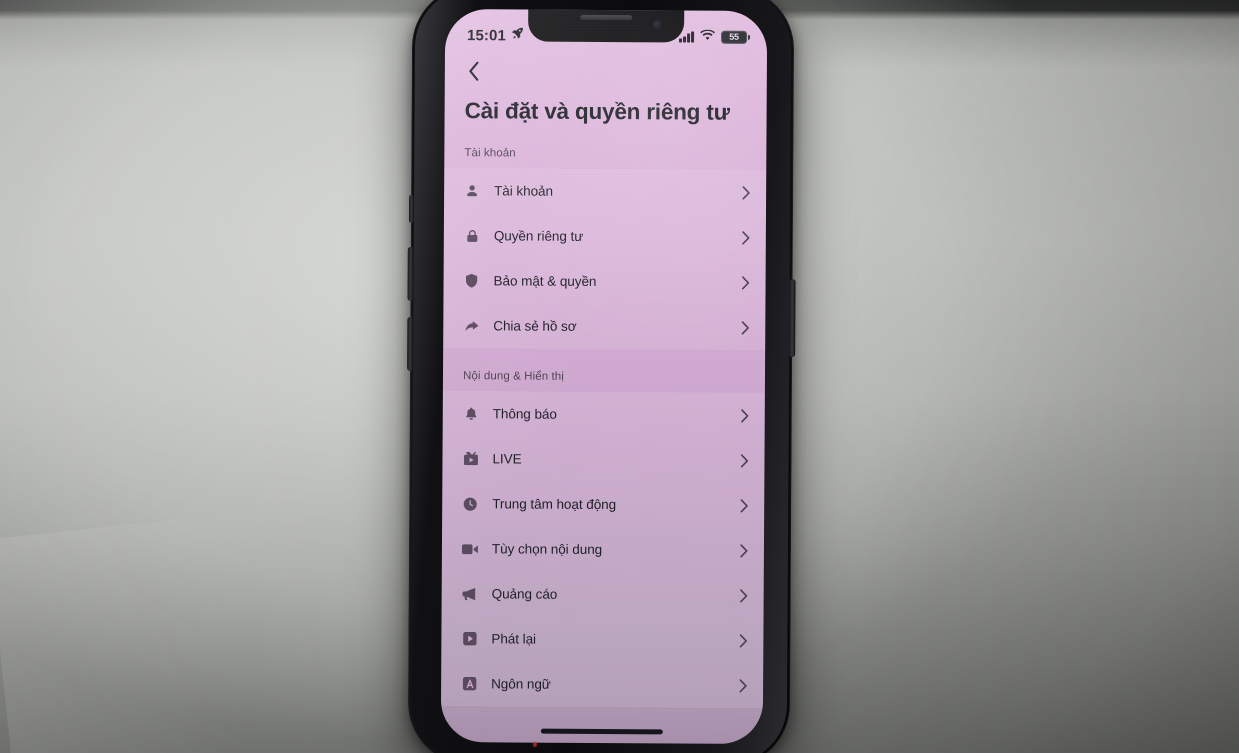 This screenshot has width=1239, height=753. Describe the element at coordinates (606, 17) in the screenshot. I see `earpiece-speaker` at that location.